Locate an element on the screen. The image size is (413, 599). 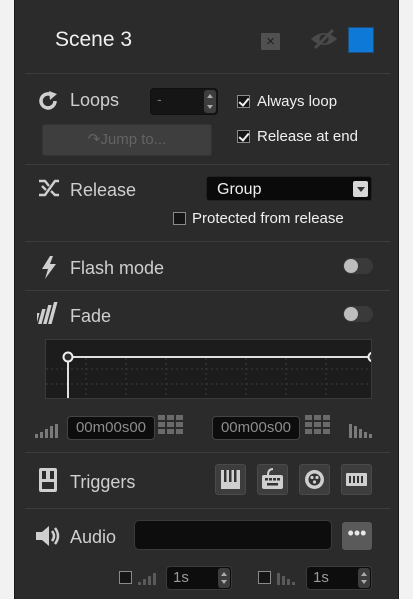
osc-icon is located at coordinates (314, 479).